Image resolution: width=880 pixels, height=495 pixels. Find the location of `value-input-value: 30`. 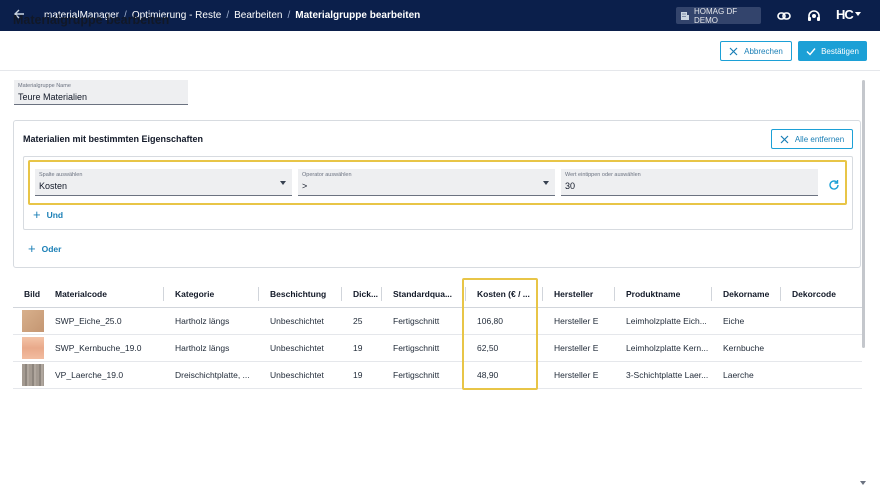

value-input-value: 30 is located at coordinates (570, 186).